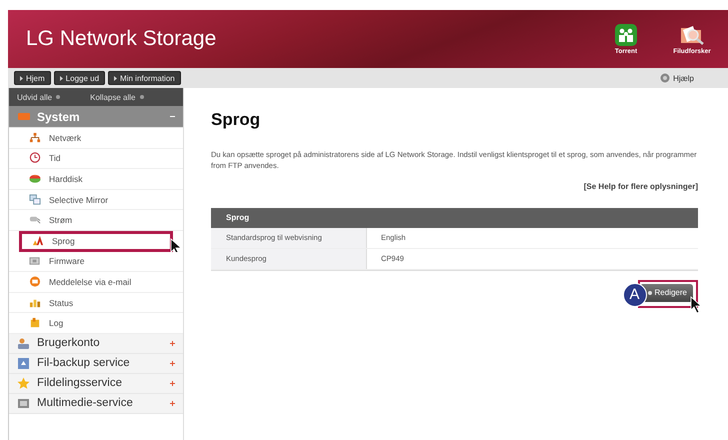  Describe the element at coordinates (38, 97) in the screenshot. I see `expand-control: Udvid alle` at that location.